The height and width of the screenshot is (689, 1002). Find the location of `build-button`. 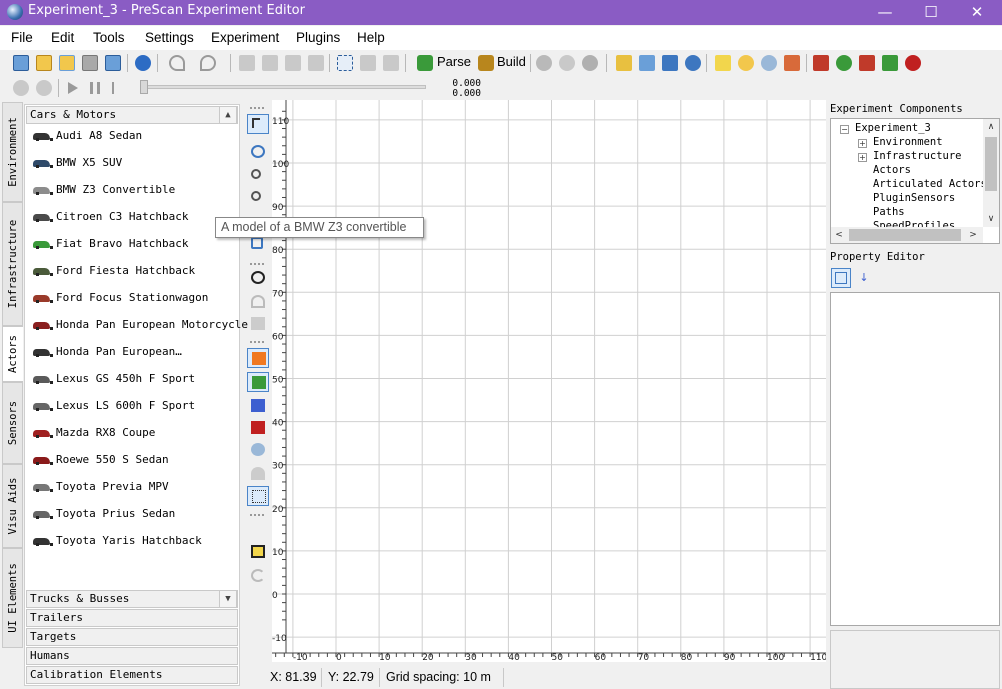

build-button is located at coordinates (486, 63).